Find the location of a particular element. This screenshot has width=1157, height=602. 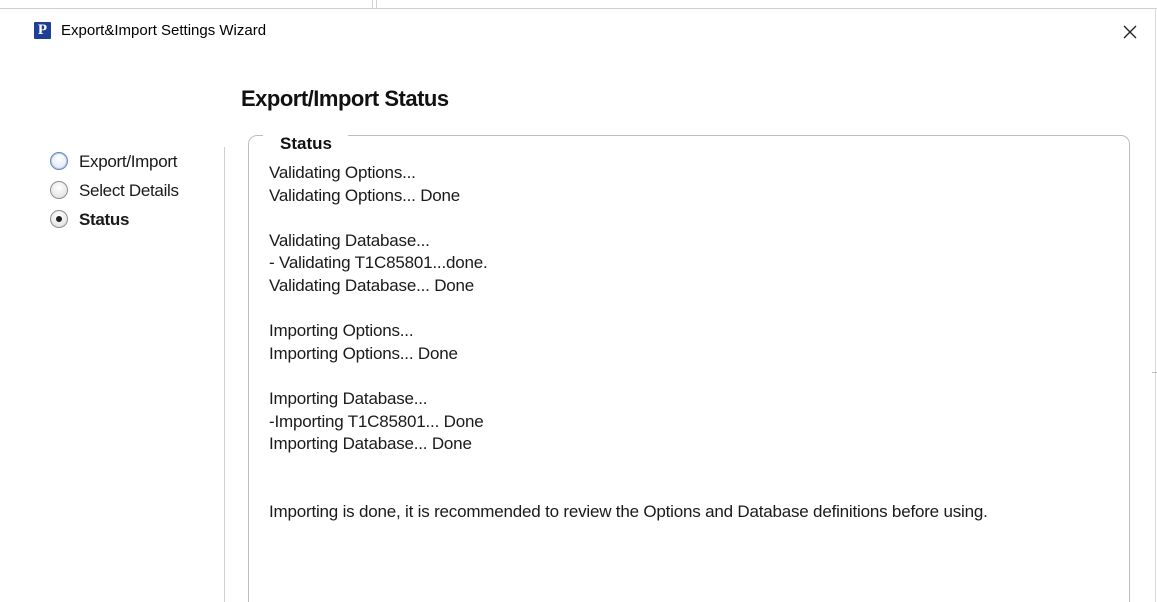

status-log-line: -Importing T1C85801... Done is located at coordinates (376, 421).